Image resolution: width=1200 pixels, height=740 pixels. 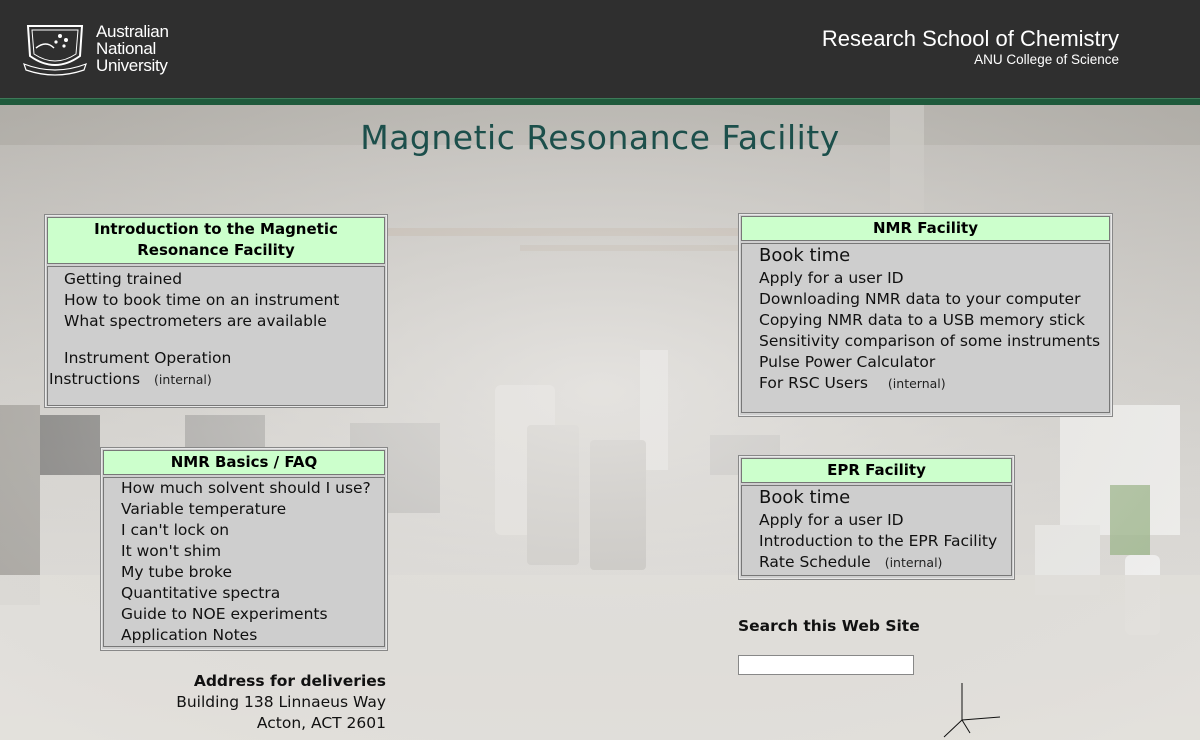 What do you see at coordinates (94, 379) in the screenshot?
I see `link-instructions: Instructions` at bounding box center [94, 379].